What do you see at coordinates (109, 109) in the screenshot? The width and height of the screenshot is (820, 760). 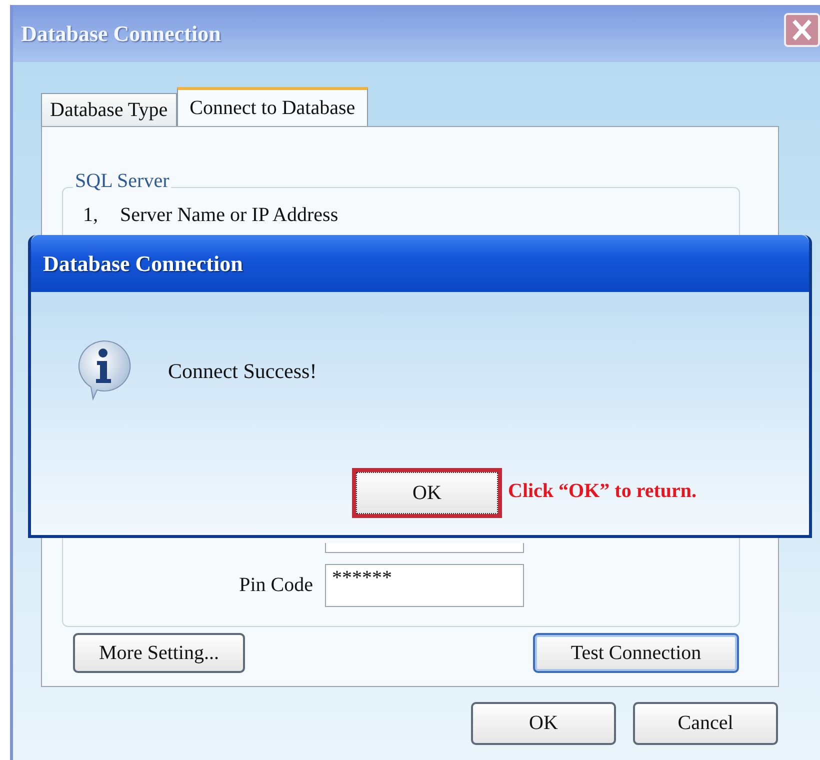 I see `tab: Database Type` at bounding box center [109, 109].